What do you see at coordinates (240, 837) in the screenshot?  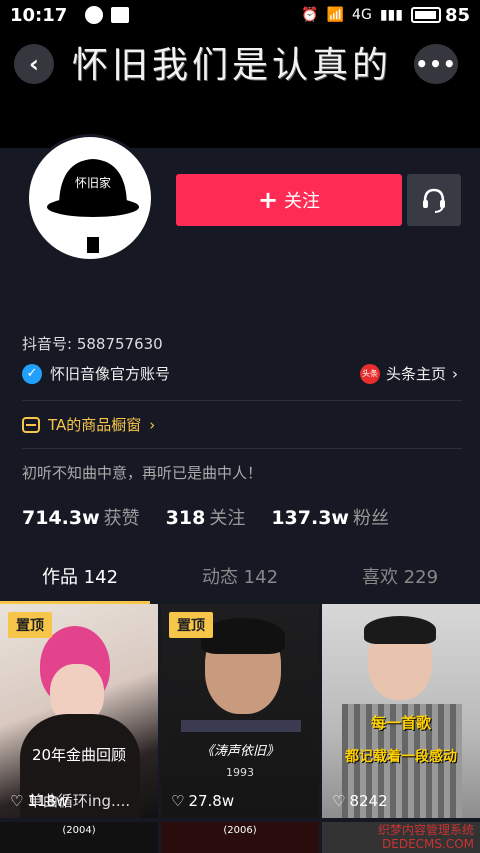 I see `video-thumbnail: (2006)` at bounding box center [240, 837].